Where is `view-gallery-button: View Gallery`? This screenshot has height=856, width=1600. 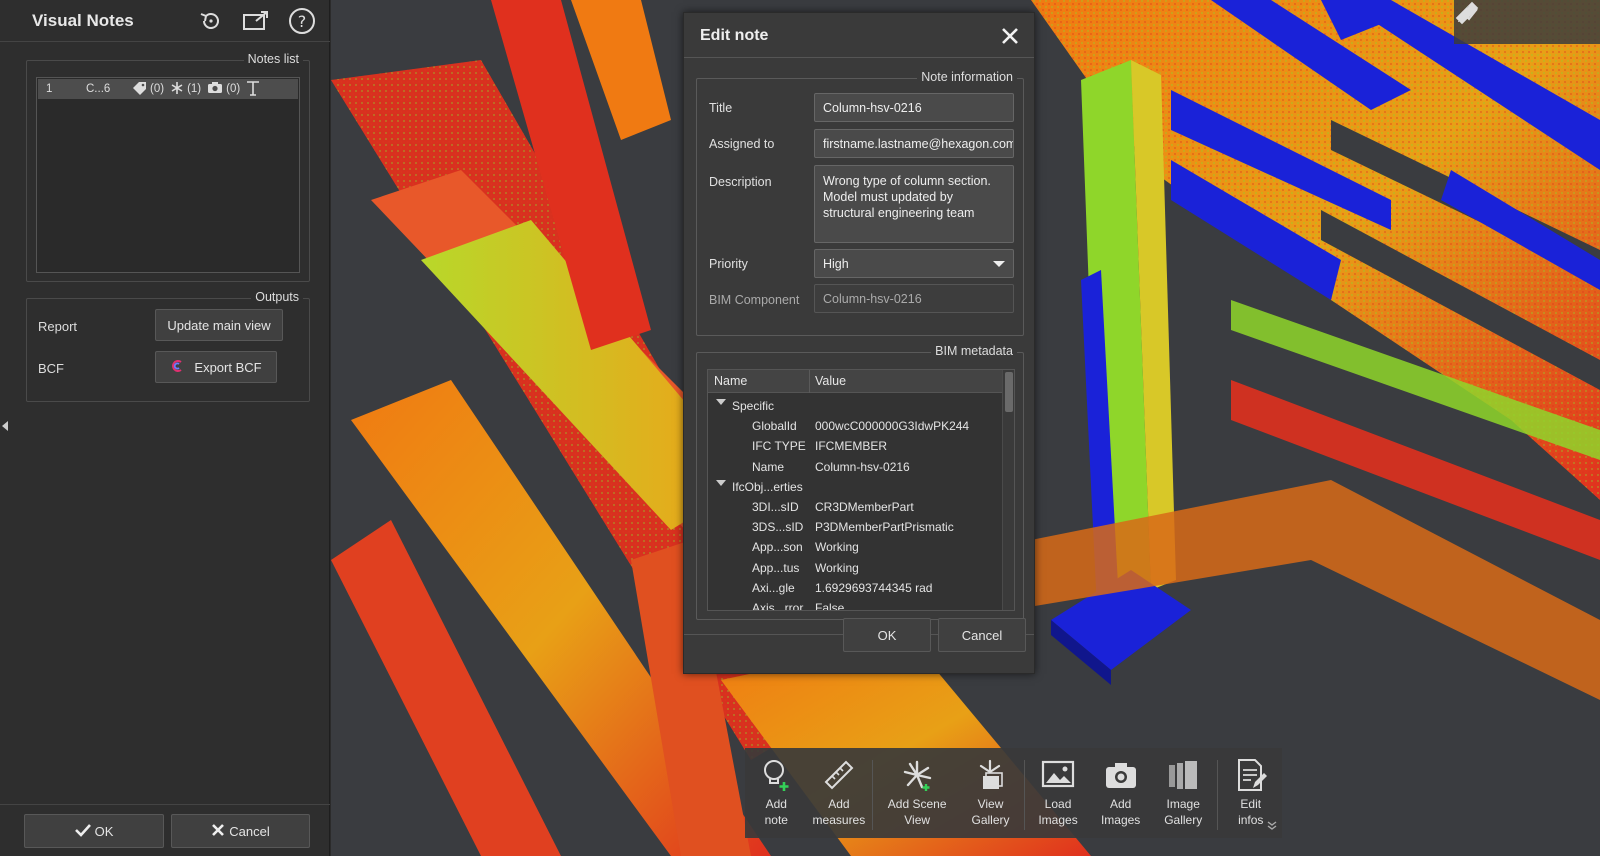 view-gallery-button: View Gallery is located at coordinates (990, 793).